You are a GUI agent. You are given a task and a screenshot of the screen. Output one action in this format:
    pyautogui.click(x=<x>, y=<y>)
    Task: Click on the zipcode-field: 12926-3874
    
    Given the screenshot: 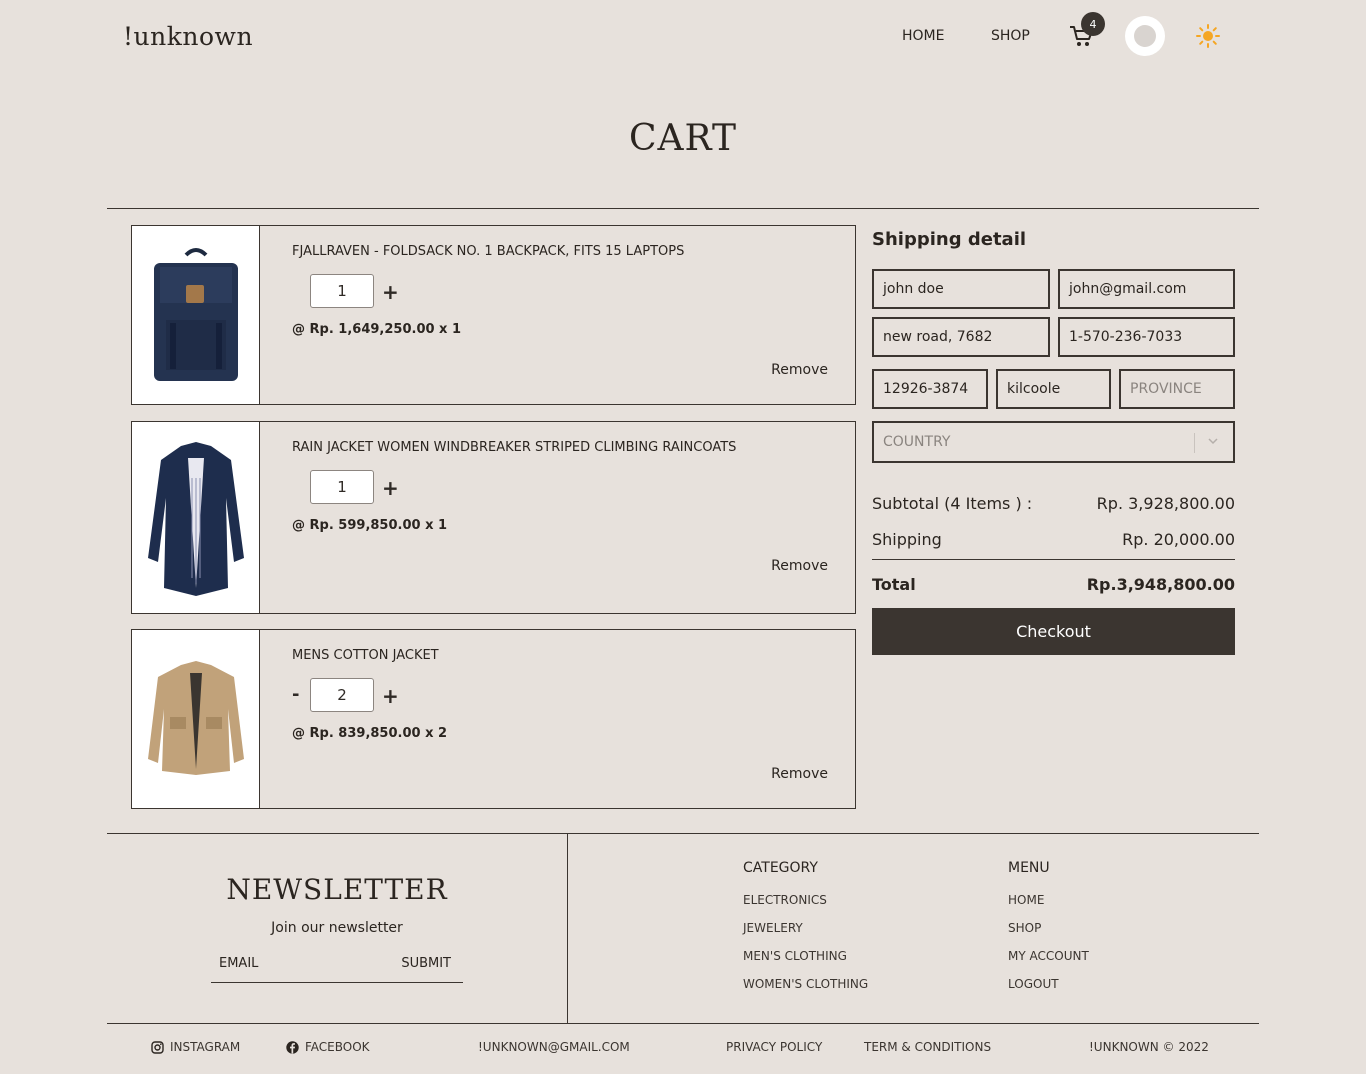 What is the action you would take?
    pyautogui.click(x=930, y=389)
    